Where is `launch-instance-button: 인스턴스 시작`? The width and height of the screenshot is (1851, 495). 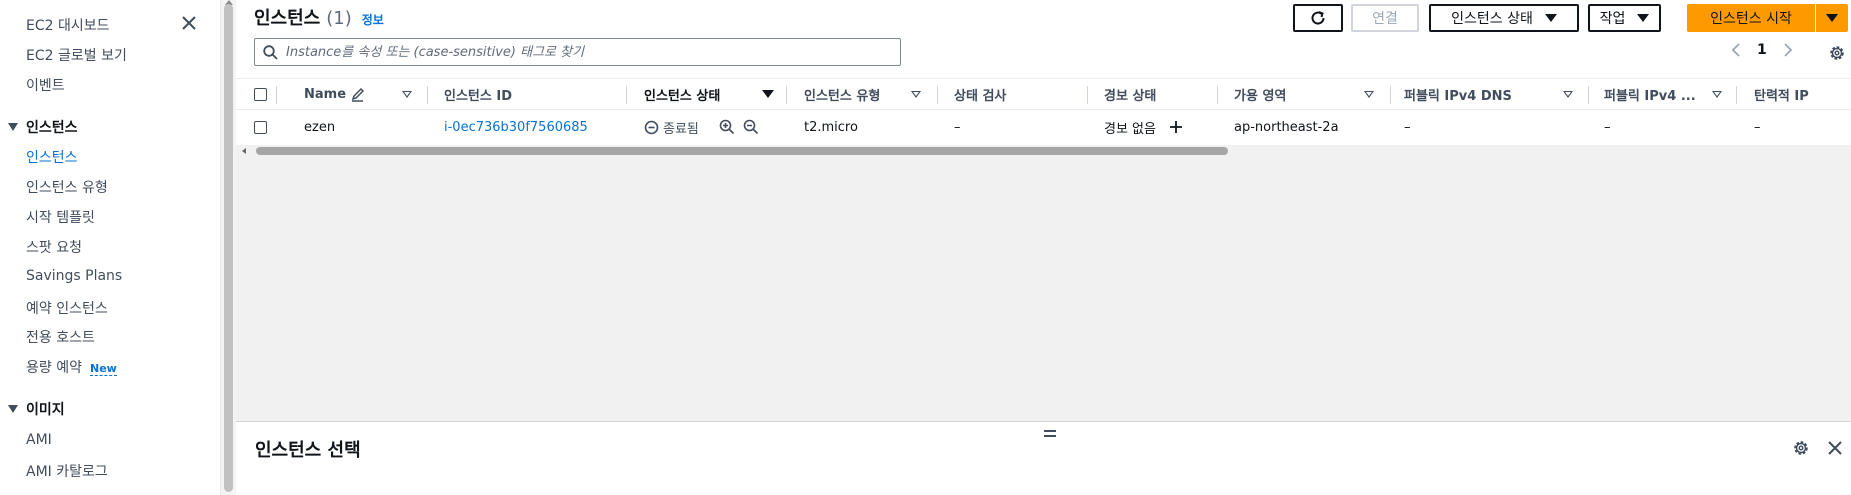
launch-instance-button: 인스턴스 시작 is located at coordinates (1751, 18).